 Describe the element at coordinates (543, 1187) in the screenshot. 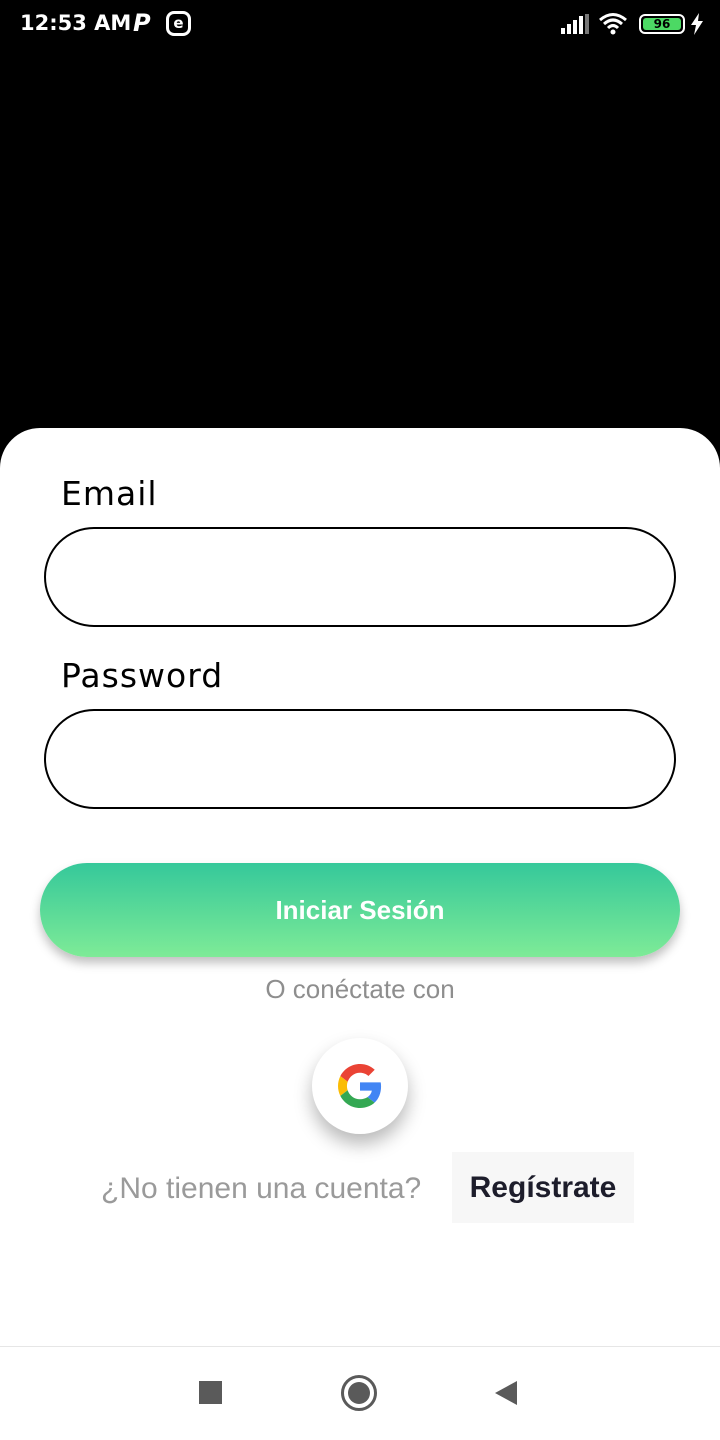

I see `register-button: Regístrate` at that location.